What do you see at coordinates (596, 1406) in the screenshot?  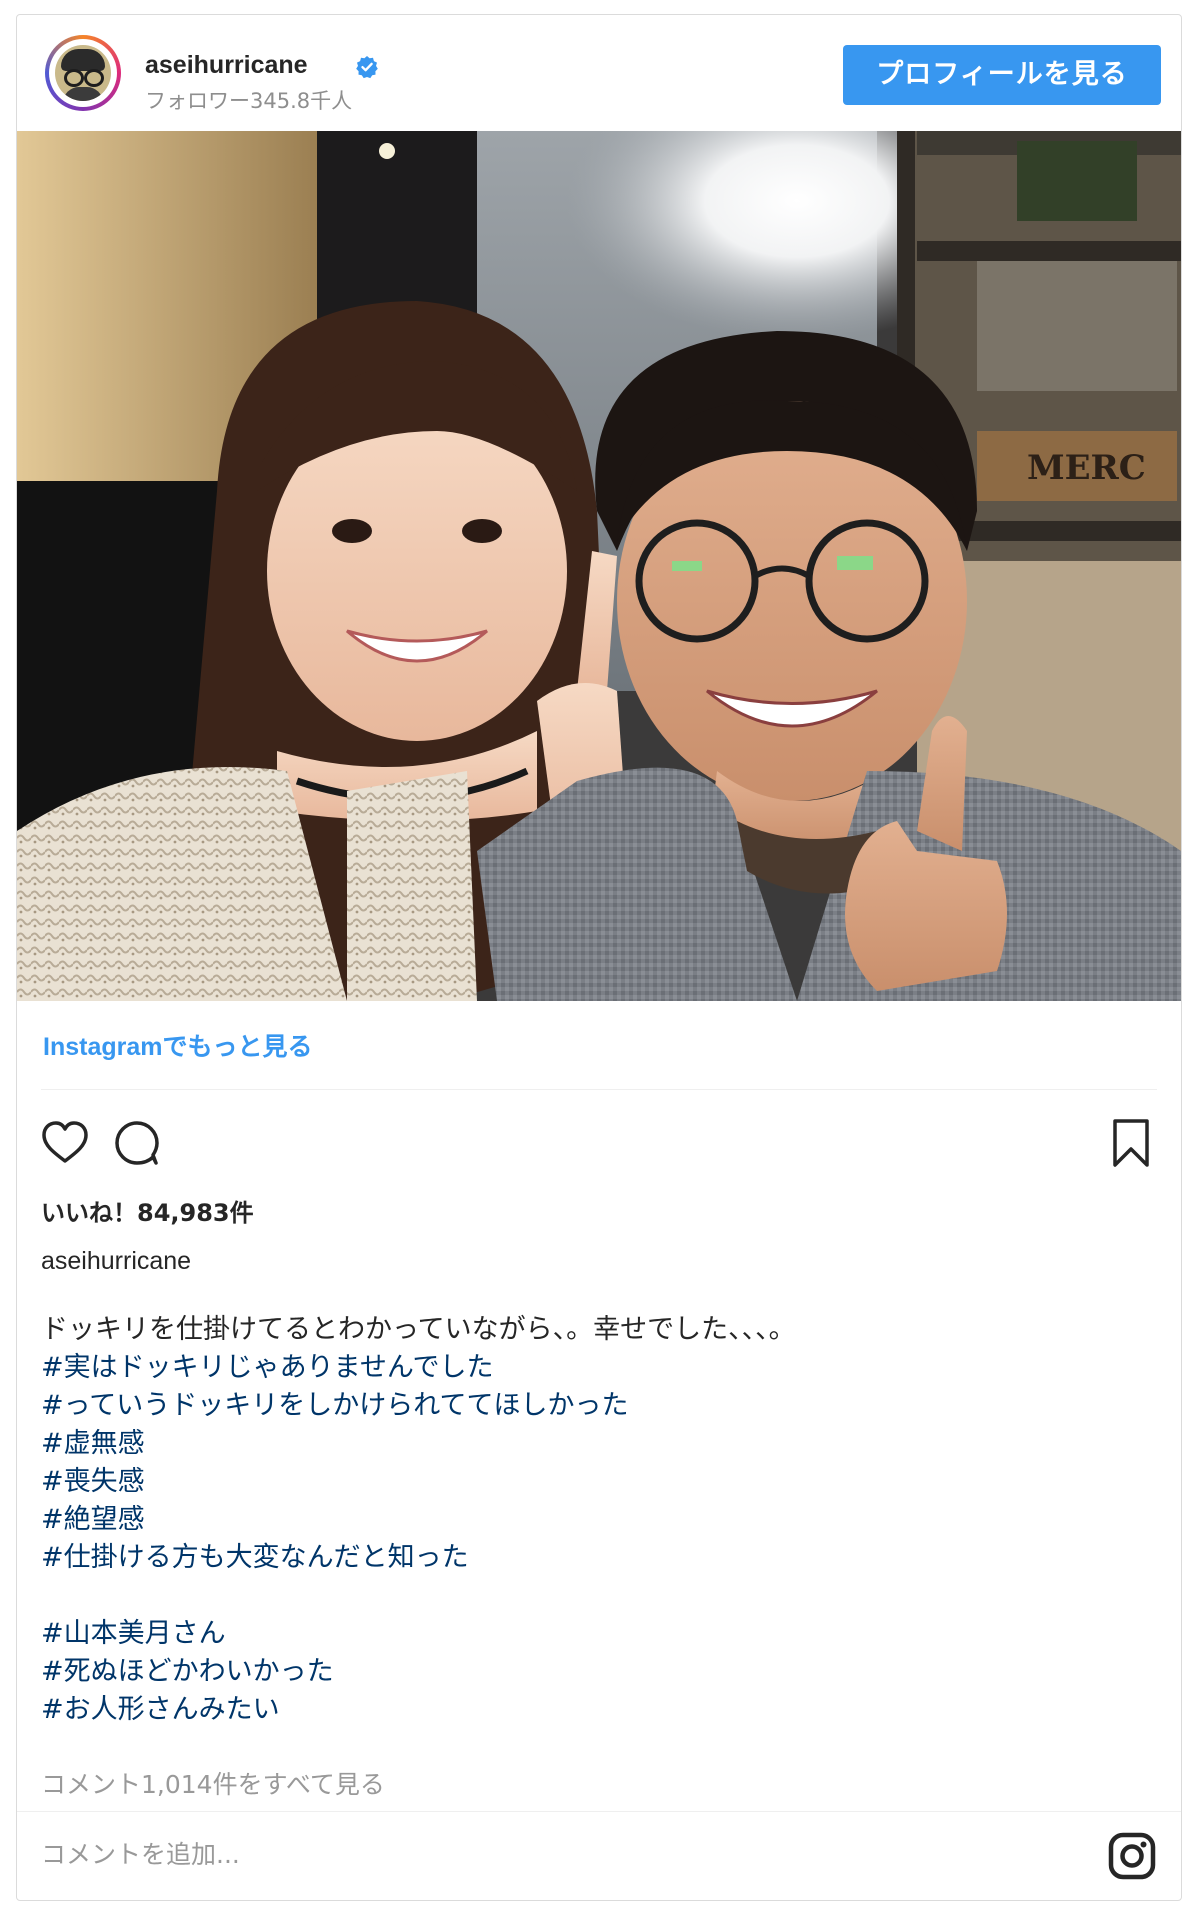 I see `hashtag-line: #っていうドッキリをしかけられててほしかった` at bounding box center [596, 1406].